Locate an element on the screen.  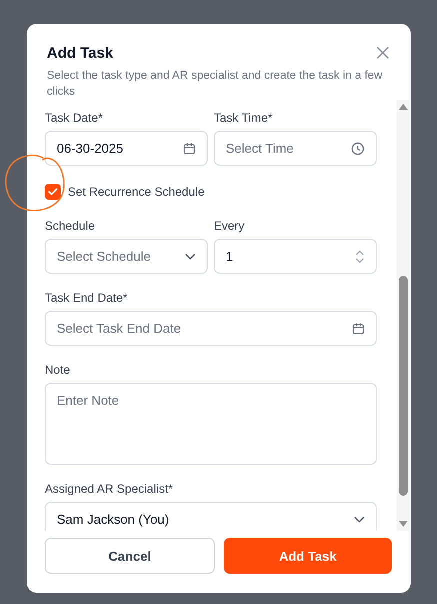
time-field: Select Time is located at coordinates (295, 148).